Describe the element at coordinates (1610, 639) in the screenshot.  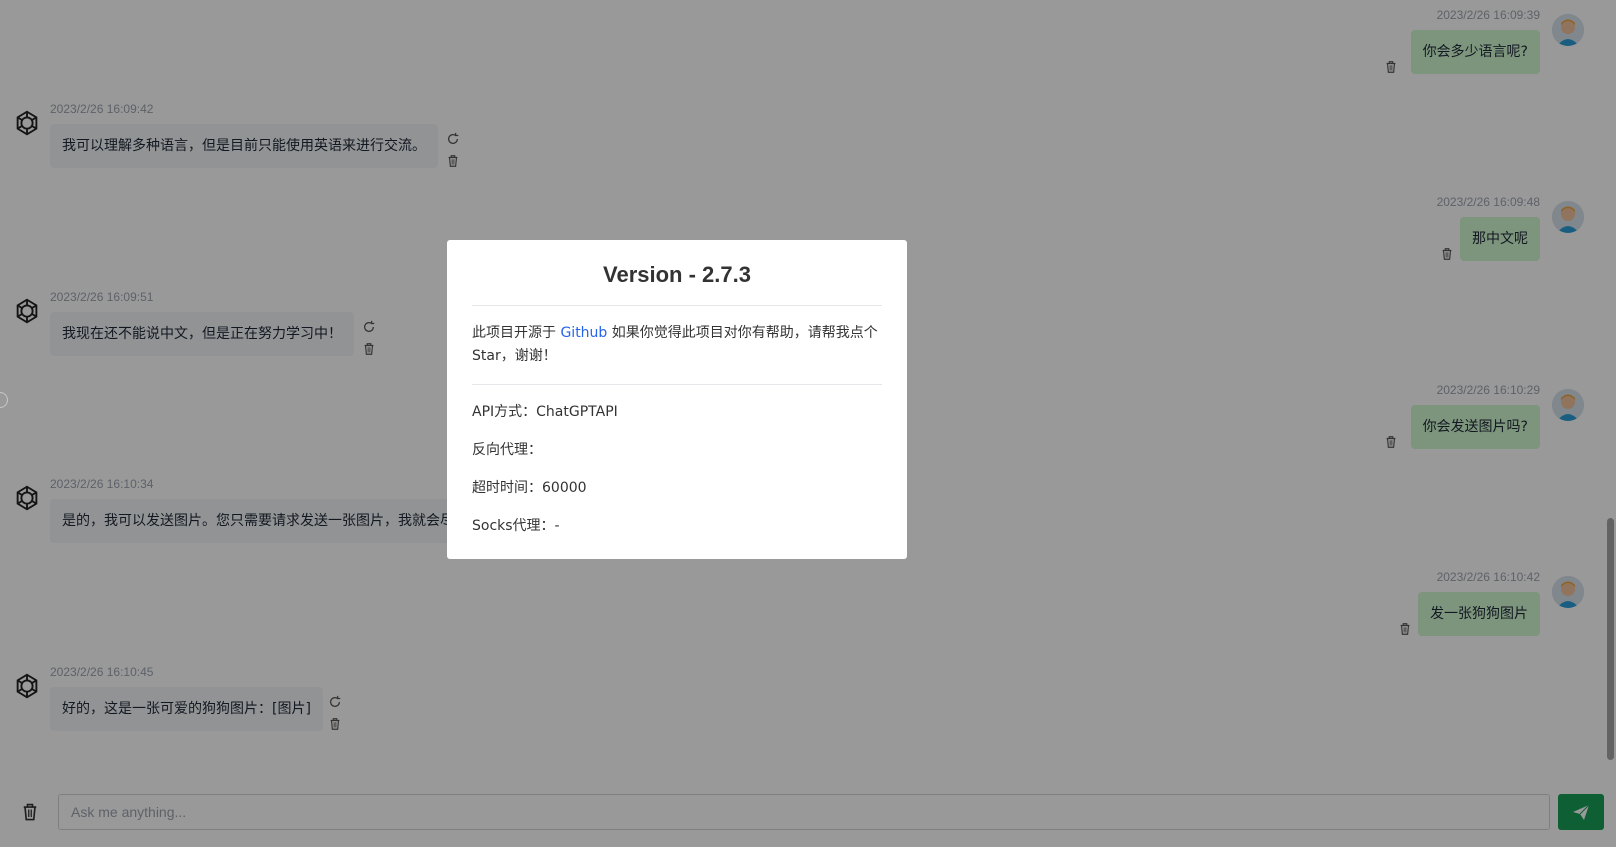
I see `scrollbar-thumb` at that location.